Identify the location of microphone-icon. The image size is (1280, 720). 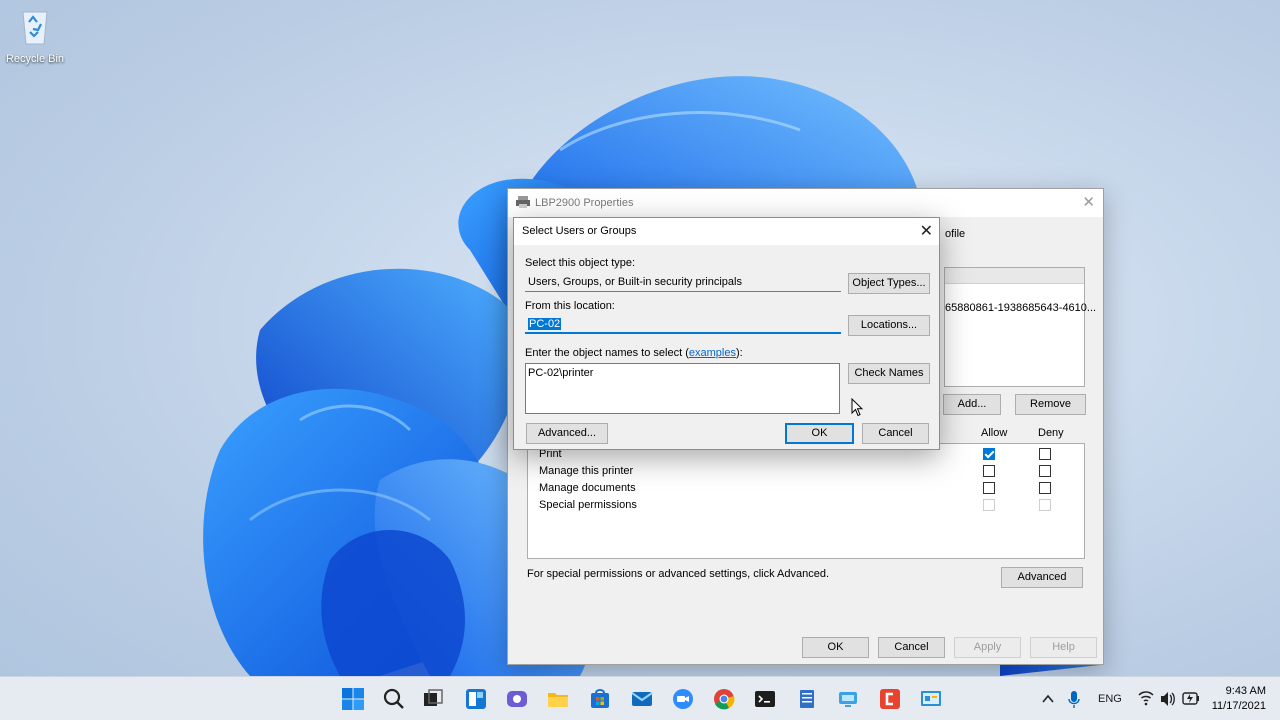
(1074, 698).